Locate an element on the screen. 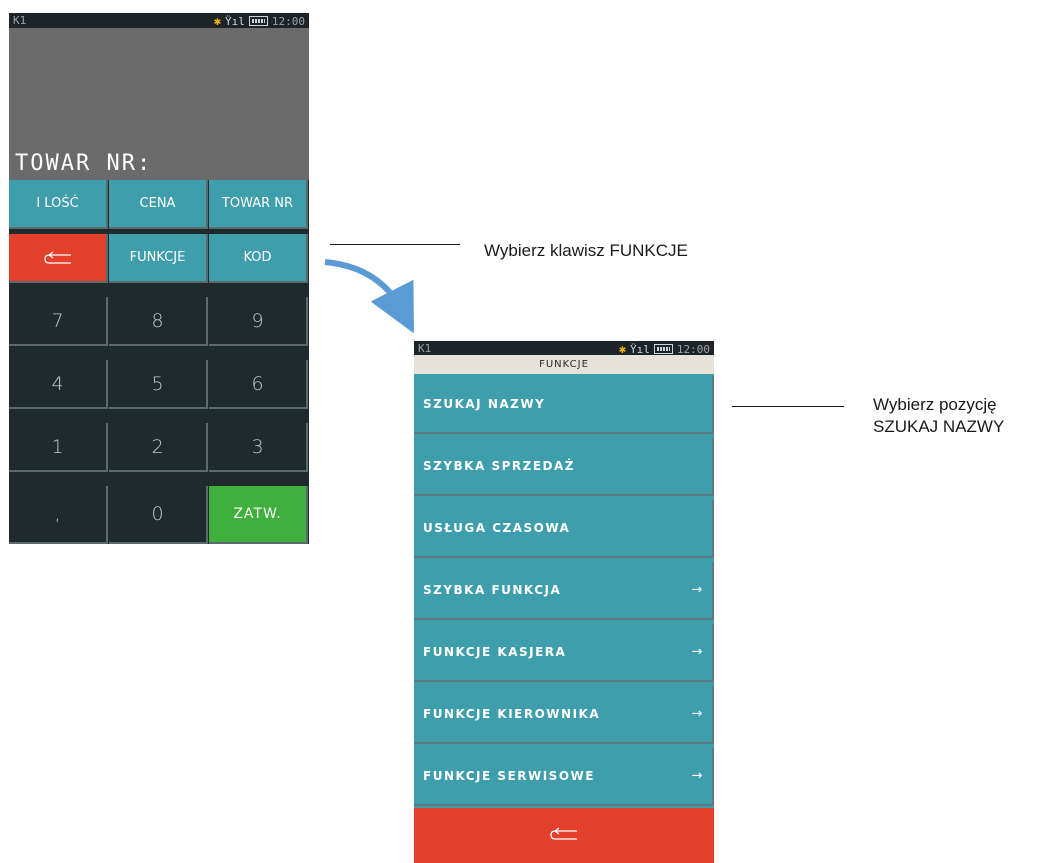 This screenshot has width=1052, height=863. item-number-key-label: TOWAR NR is located at coordinates (257, 203).